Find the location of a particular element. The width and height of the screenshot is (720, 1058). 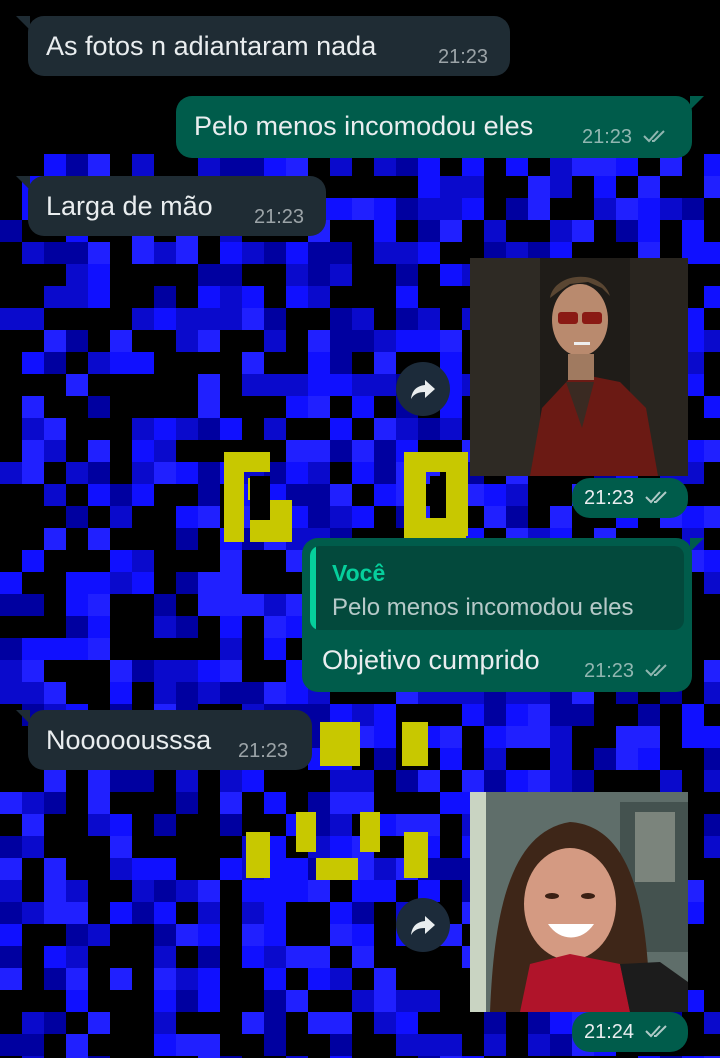

incoming-message-bubble: As fotos n adiantaram nada 21:23 is located at coordinates (269, 46).